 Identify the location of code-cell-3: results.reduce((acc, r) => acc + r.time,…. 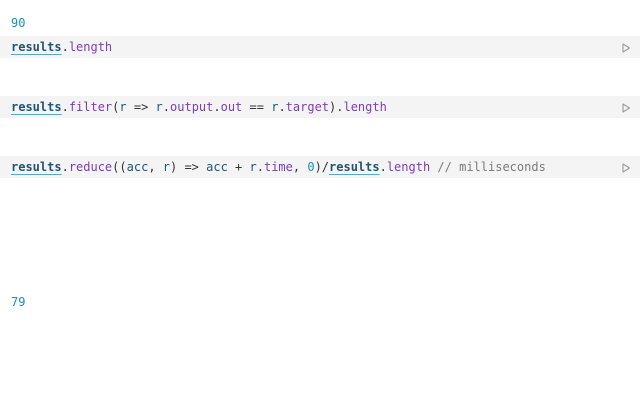
(320, 167).